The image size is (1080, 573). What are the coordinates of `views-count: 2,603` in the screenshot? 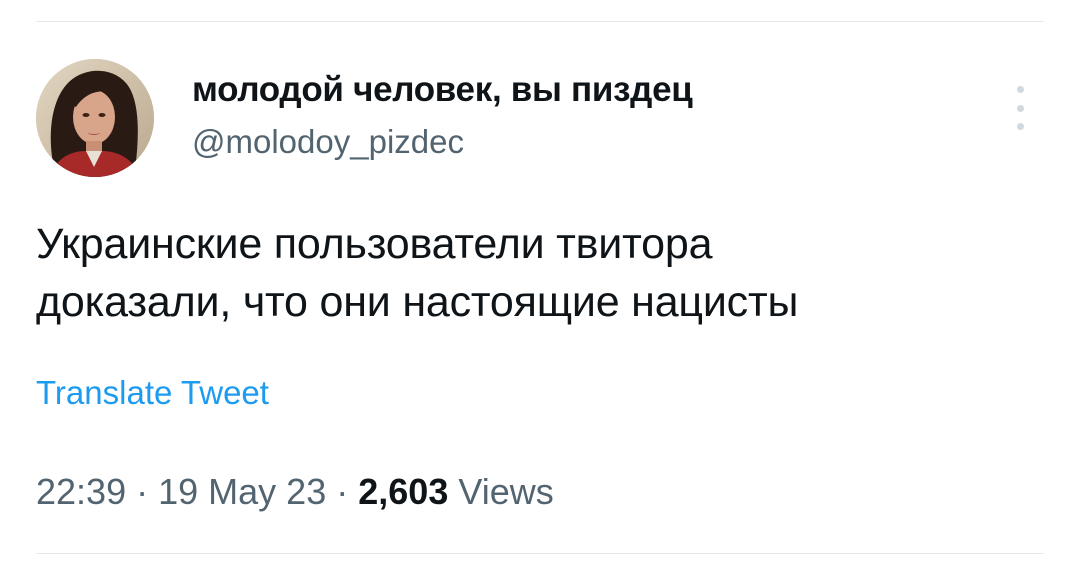 It's located at (403, 491).